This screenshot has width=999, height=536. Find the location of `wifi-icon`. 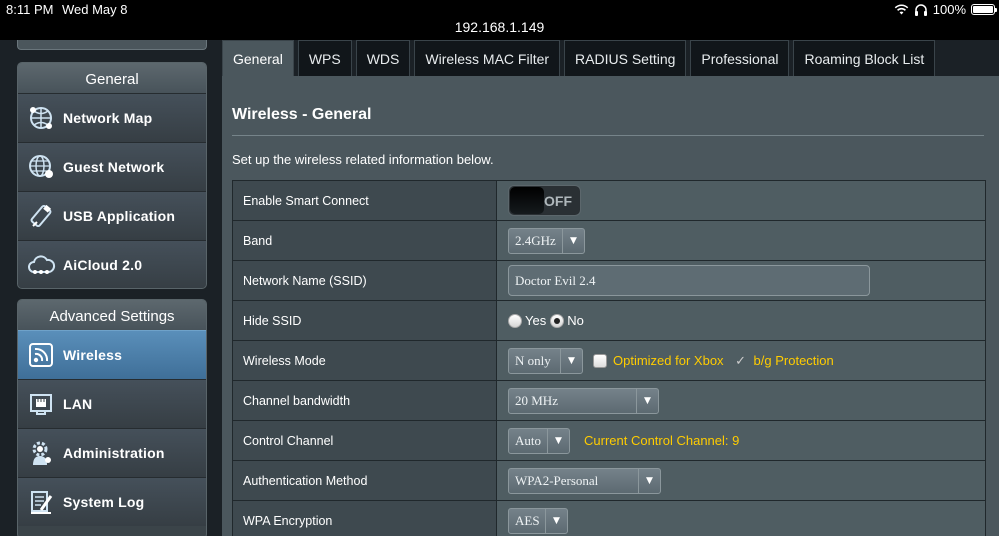

wifi-icon is located at coordinates (901, 9).